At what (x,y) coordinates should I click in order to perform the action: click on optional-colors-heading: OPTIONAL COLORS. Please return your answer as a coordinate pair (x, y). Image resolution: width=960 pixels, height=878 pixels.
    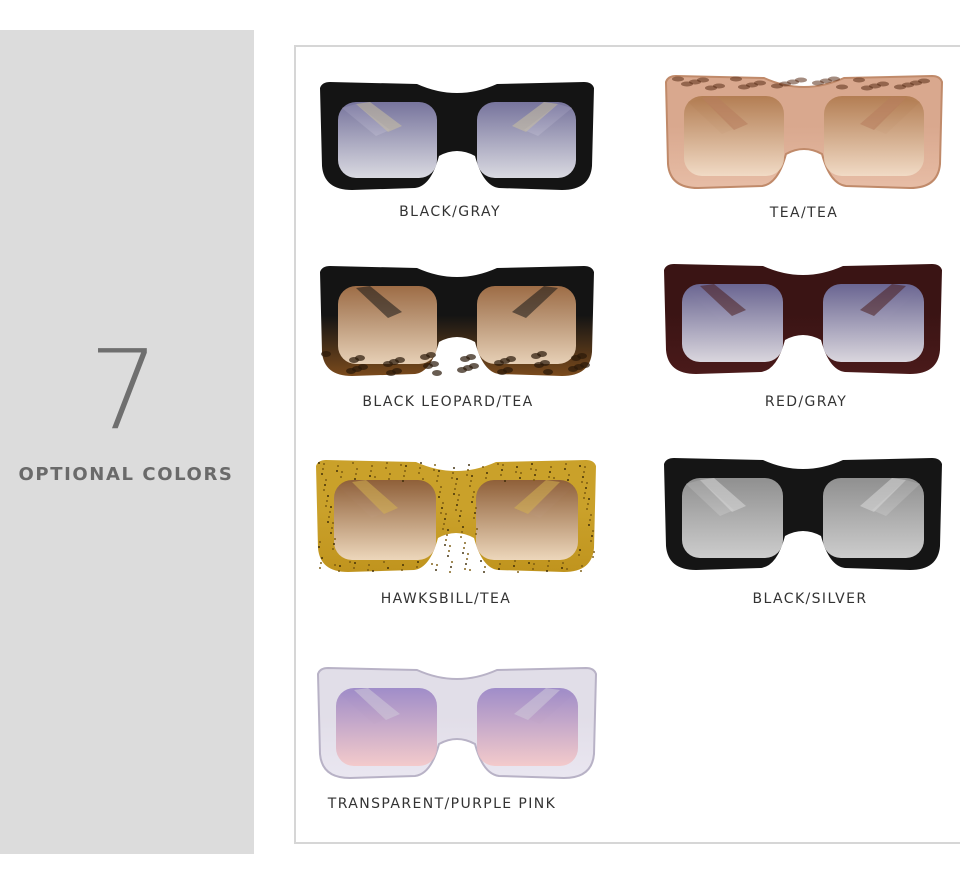
    Looking at the image, I should click on (126, 474).